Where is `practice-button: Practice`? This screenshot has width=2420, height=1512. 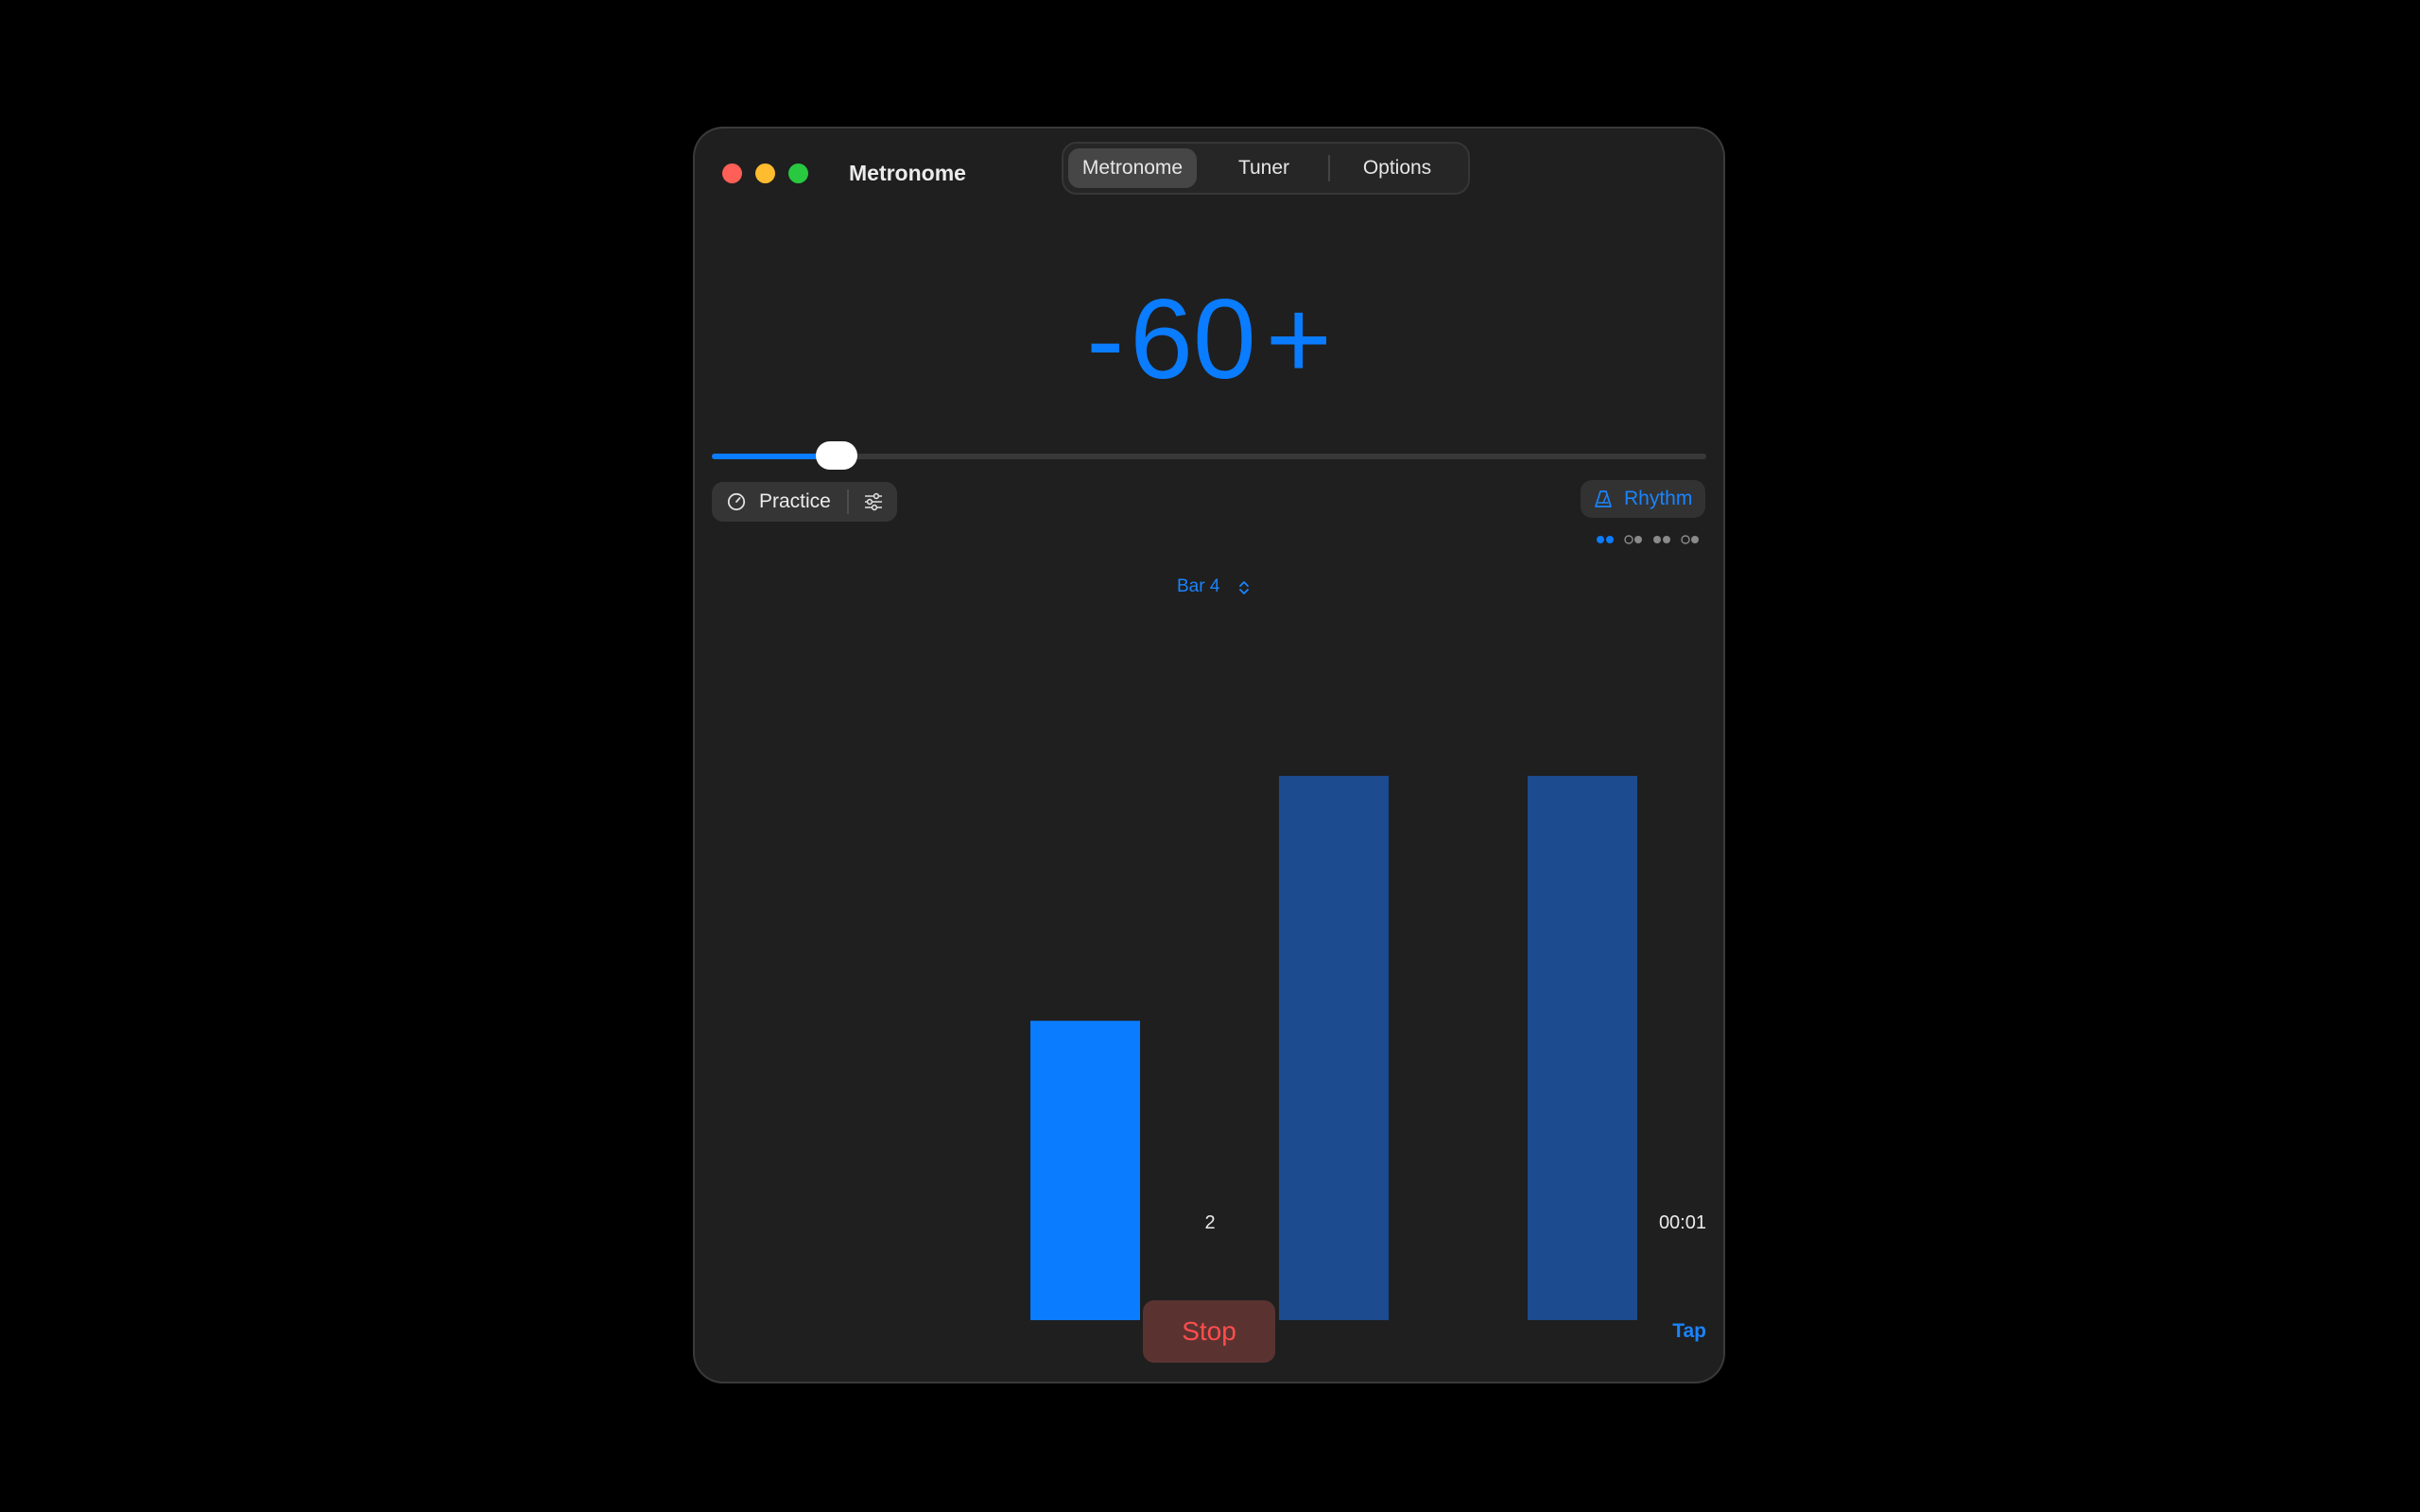
practice-button: Practice is located at coordinates (804, 502).